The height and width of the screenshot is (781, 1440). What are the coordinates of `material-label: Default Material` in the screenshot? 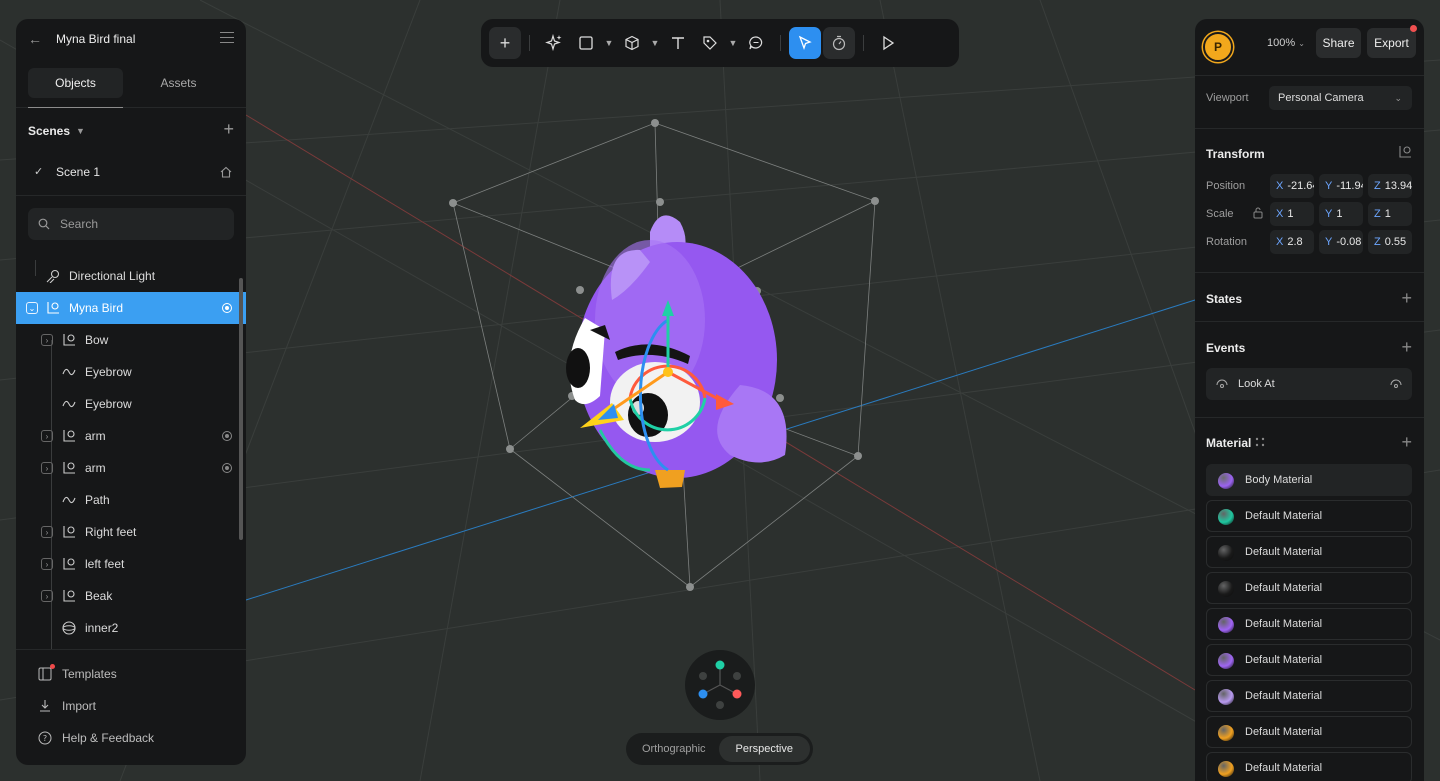 It's located at (1284, 732).